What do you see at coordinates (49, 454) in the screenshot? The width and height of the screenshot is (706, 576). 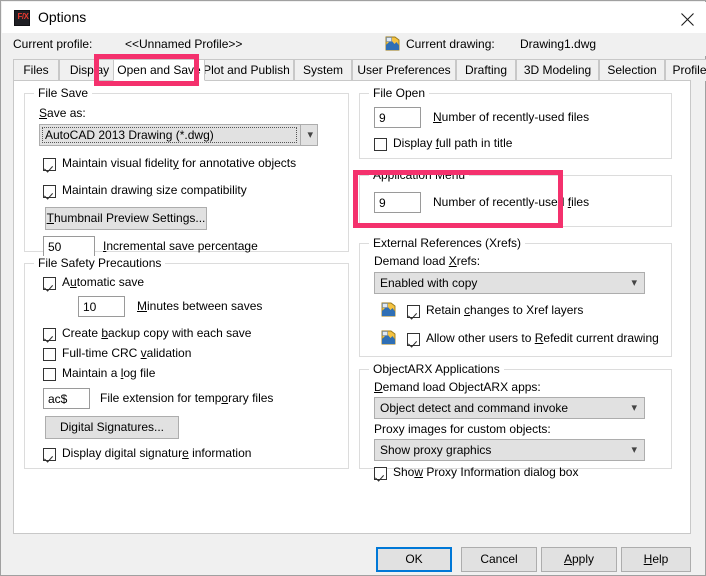 I see `display-signature-info-checkbox` at bounding box center [49, 454].